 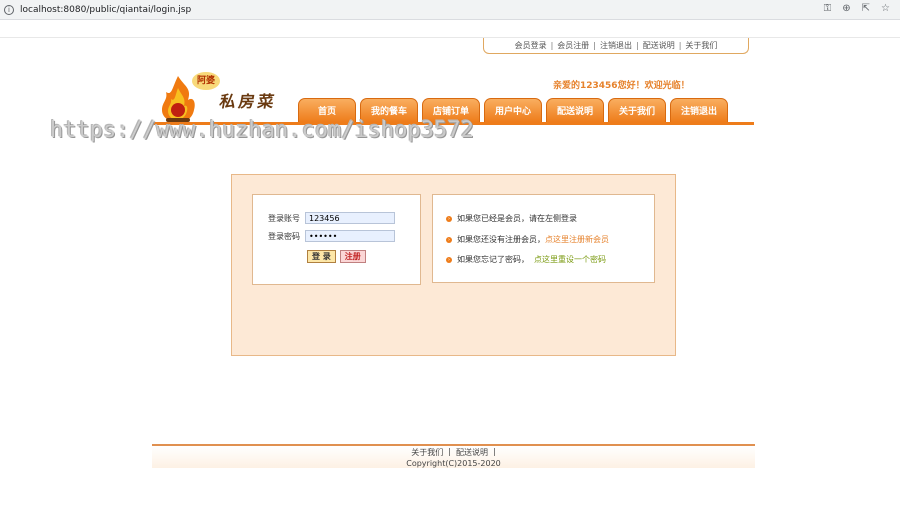 What do you see at coordinates (450, 29) in the screenshot?
I see `browser-subbar` at bounding box center [450, 29].